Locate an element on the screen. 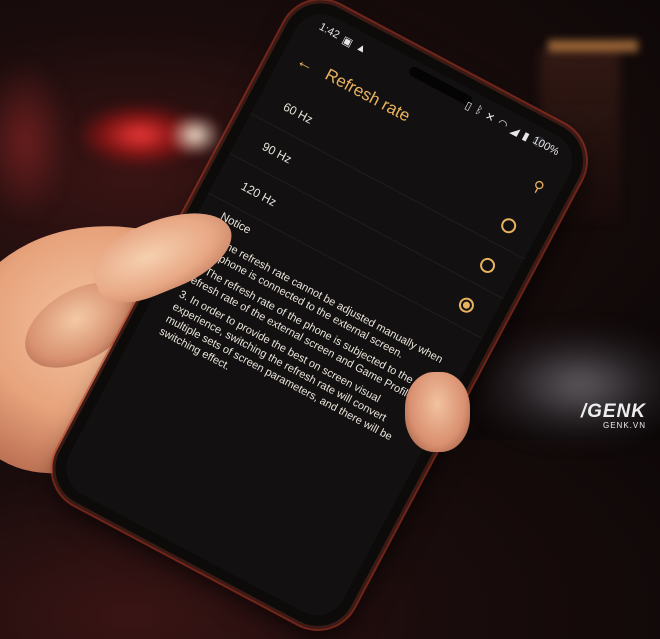 The height and width of the screenshot is (639, 660). battery-icon: ▮ is located at coordinates (526, 136).